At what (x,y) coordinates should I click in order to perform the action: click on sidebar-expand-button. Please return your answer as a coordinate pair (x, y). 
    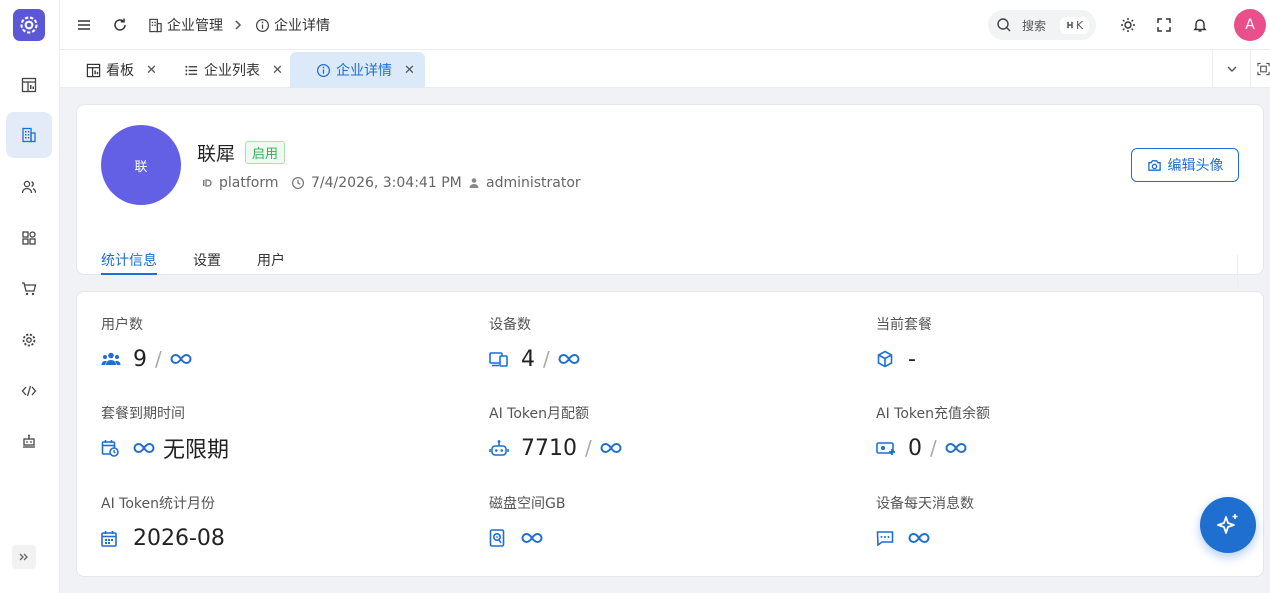
    Looking at the image, I should click on (24, 557).